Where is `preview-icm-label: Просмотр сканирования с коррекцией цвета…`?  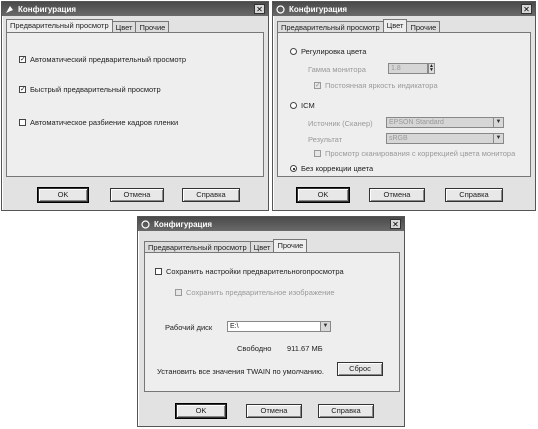 preview-icm-label: Просмотр сканирования с коррекцией цвета… is located at coordinates (420, 153).